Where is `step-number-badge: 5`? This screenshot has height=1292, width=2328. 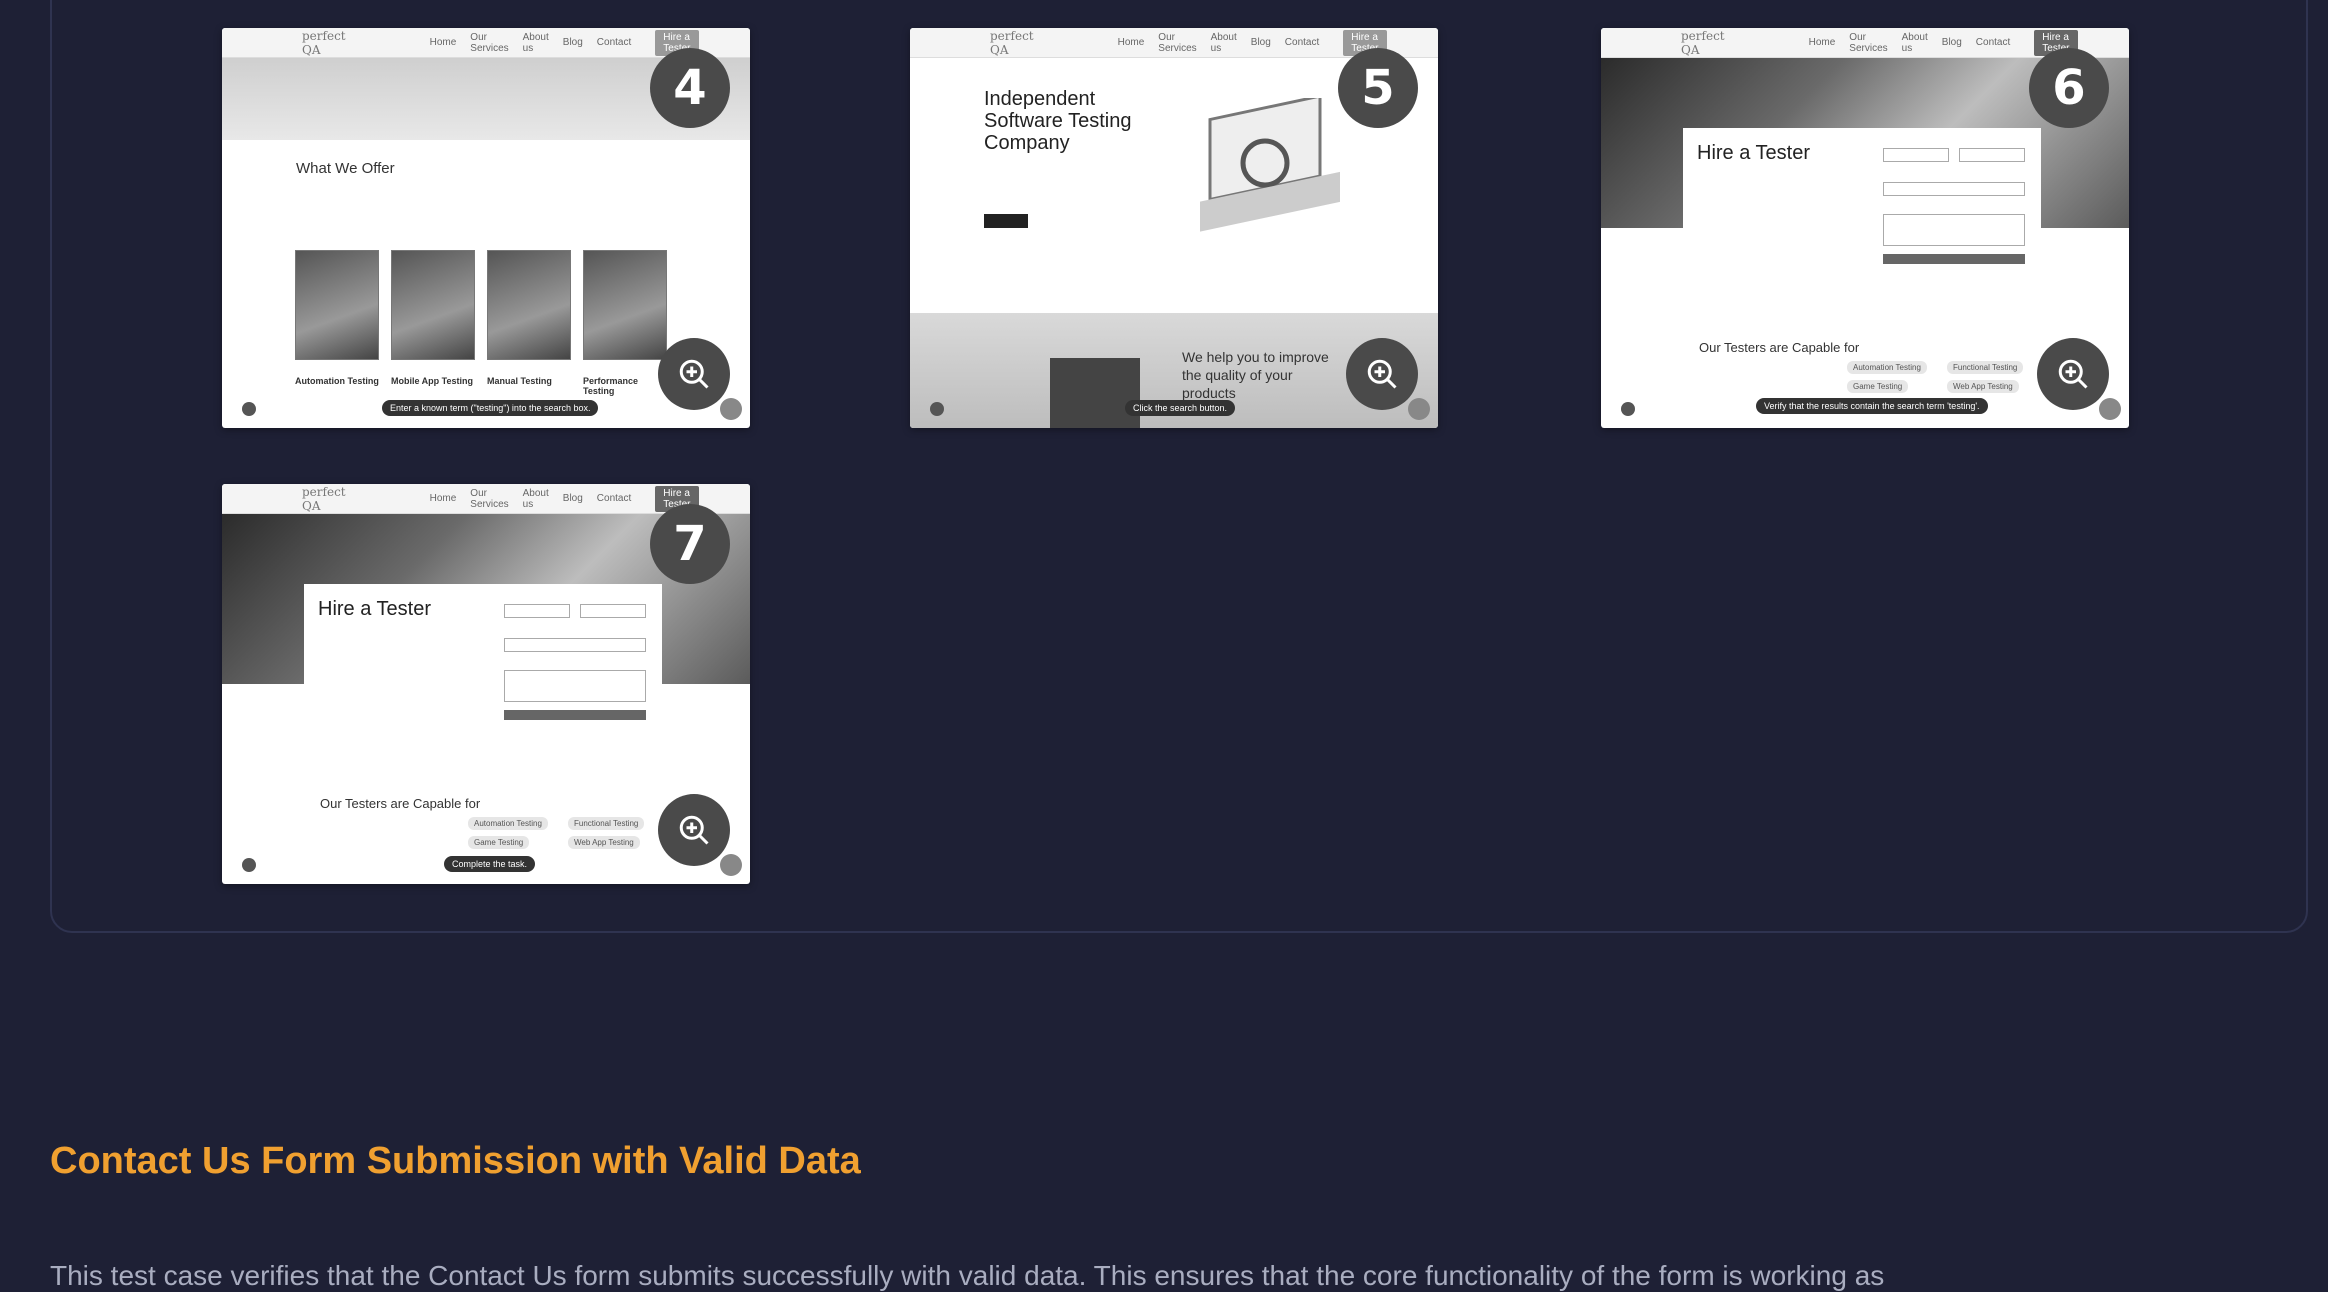 step-number-badge: 5 is located at coordinates (1378, 88).